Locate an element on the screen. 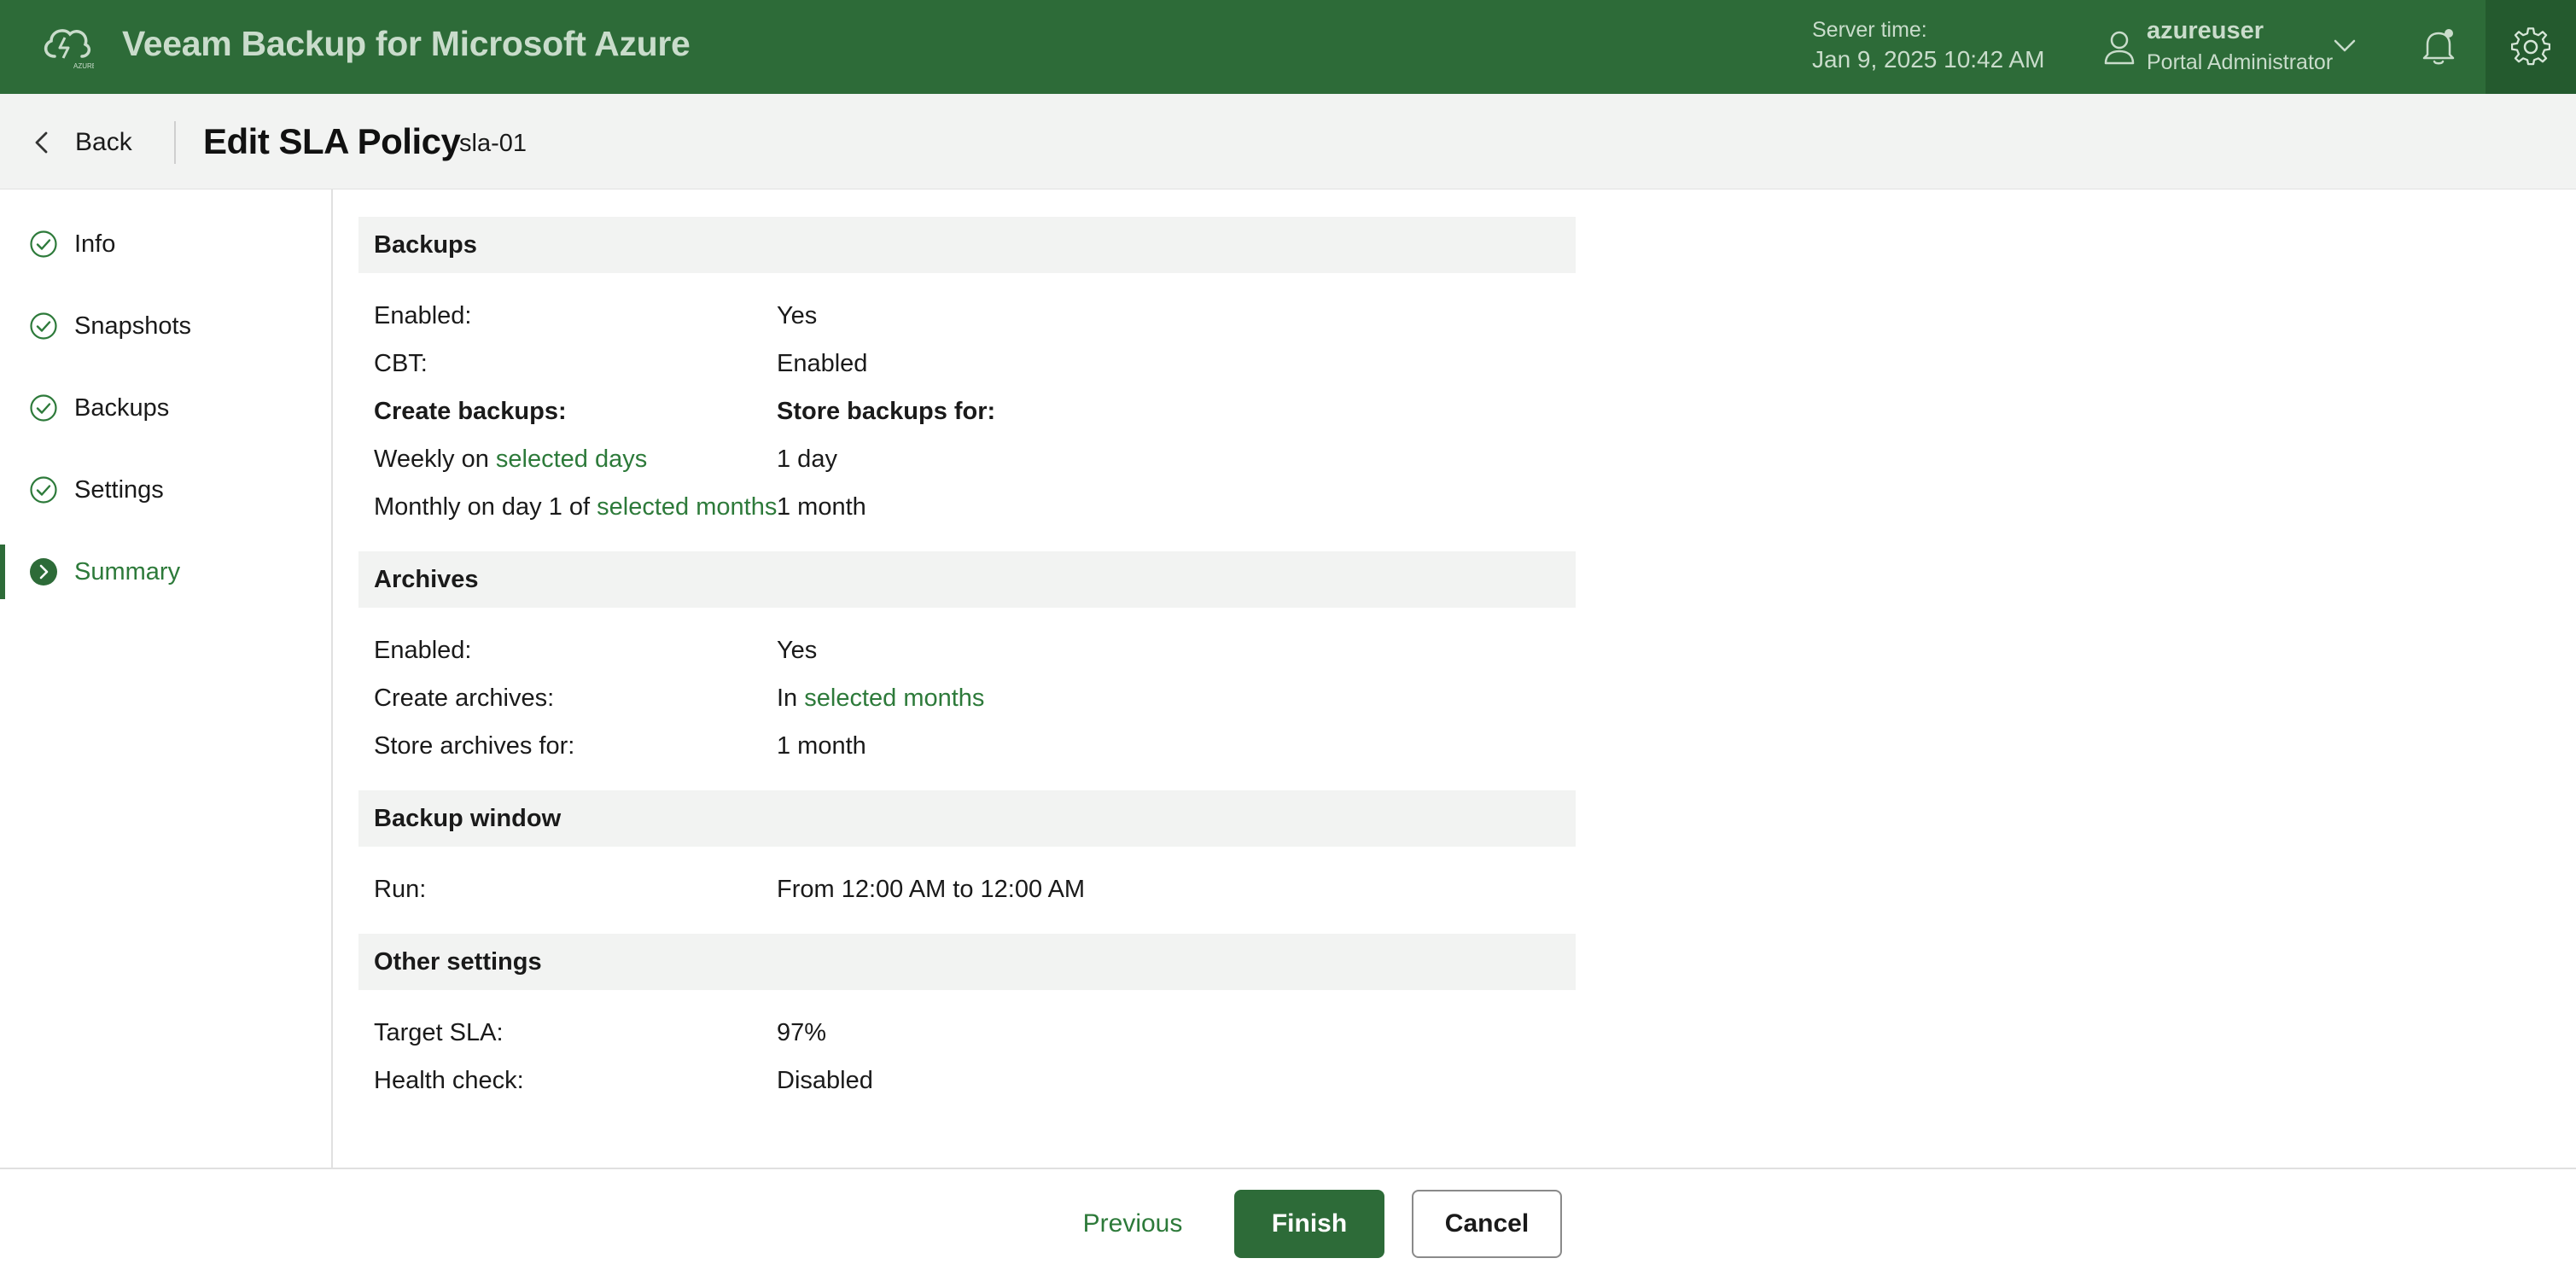 This screenshot has height=1270, width=2576. archives-enabled-label: Enabled: is located at coordinates (423, 651).